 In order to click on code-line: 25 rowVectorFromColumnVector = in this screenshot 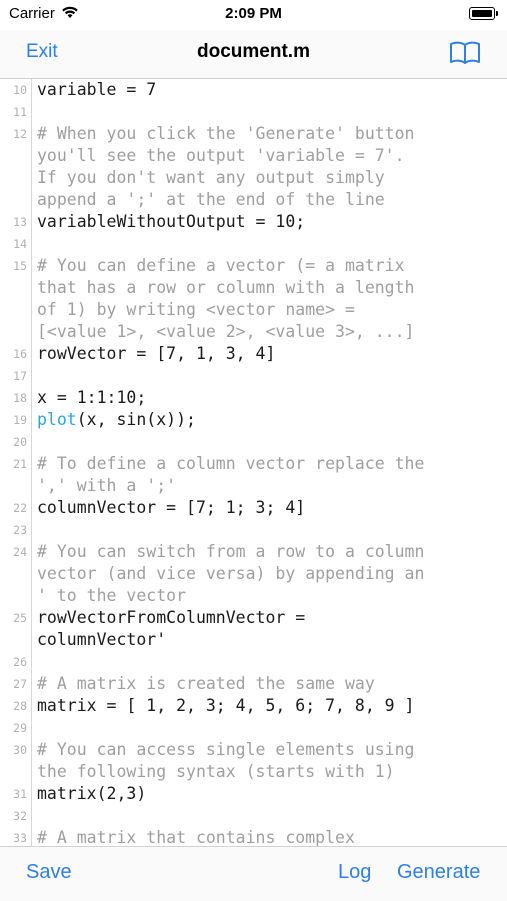, I will do `click(253, 618)`.